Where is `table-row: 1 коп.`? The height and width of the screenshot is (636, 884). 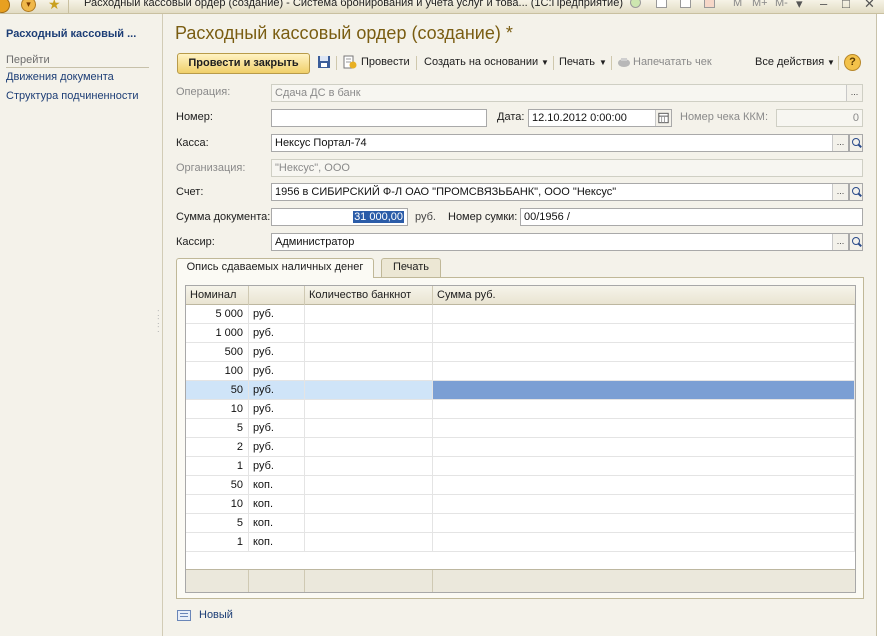 table-row: 1 коп. is located at coordinates (520, 542).